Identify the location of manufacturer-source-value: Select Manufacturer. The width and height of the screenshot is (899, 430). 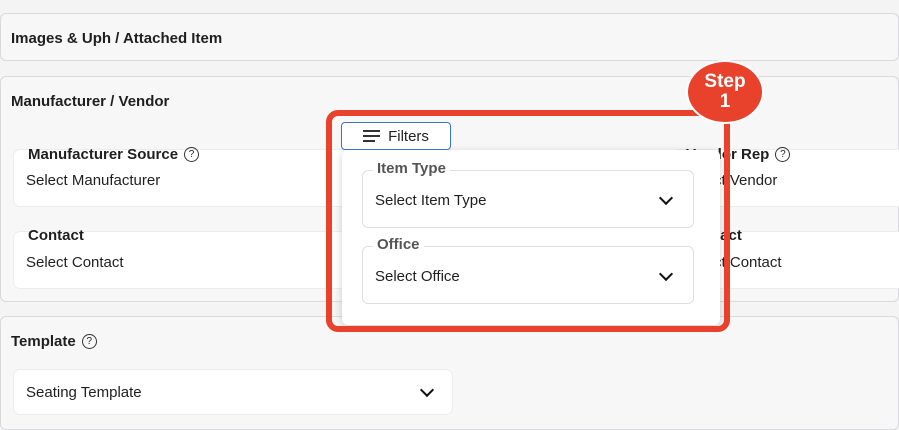
(93, 180).